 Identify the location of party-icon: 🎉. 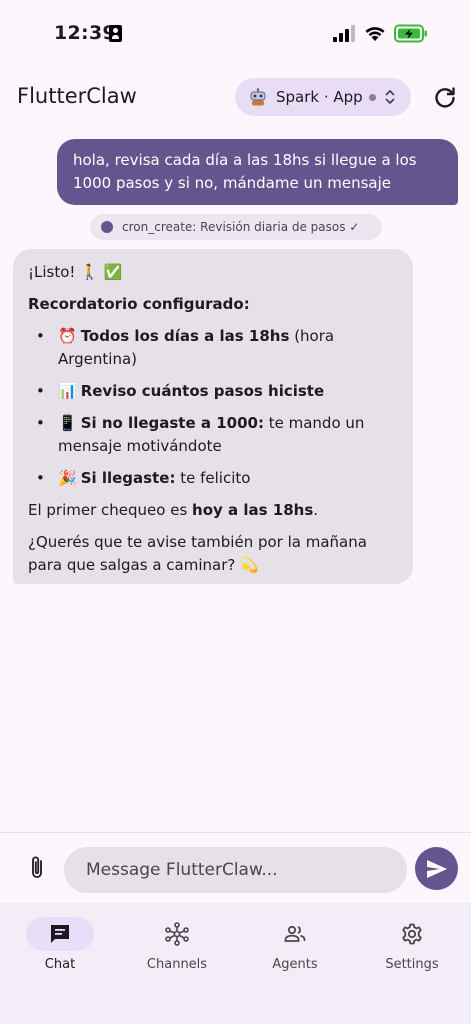
(67, 478).